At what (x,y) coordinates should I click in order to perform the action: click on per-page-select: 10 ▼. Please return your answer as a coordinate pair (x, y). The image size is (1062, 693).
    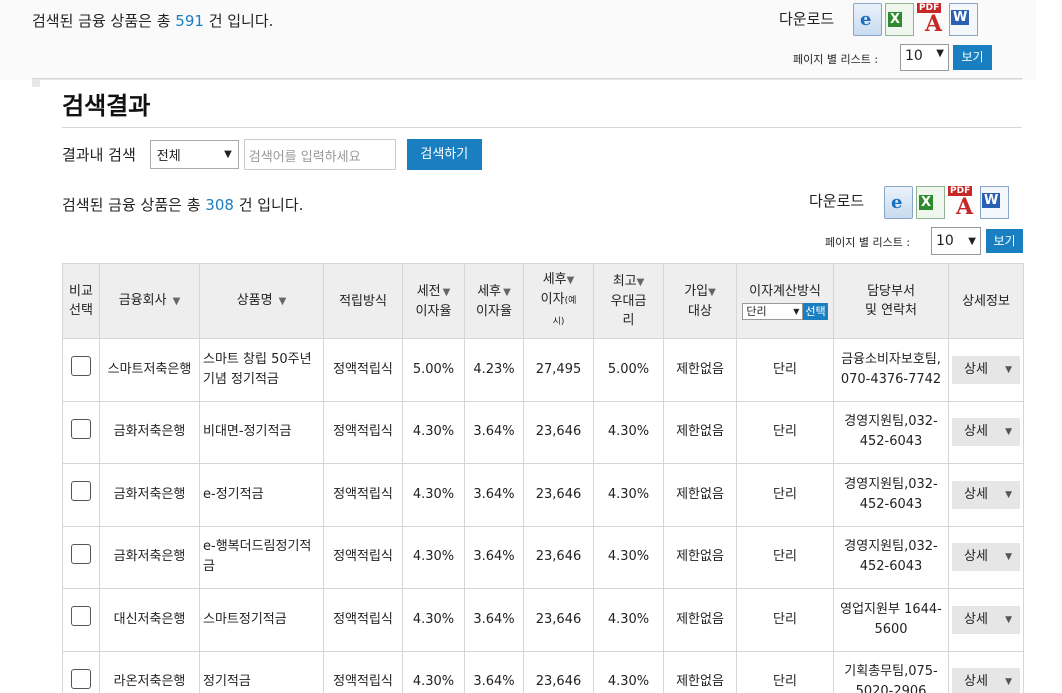
    Looking at the image, I should click on (956, 241).